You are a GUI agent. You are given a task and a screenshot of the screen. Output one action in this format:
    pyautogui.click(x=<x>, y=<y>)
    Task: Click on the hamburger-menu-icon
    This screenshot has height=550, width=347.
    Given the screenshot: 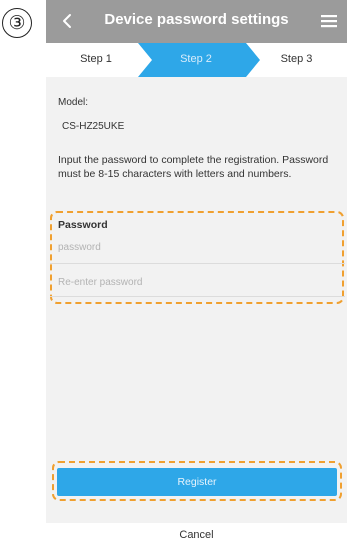 What is the action you would take?
    pyautogui.click(x=329, y=21)
    